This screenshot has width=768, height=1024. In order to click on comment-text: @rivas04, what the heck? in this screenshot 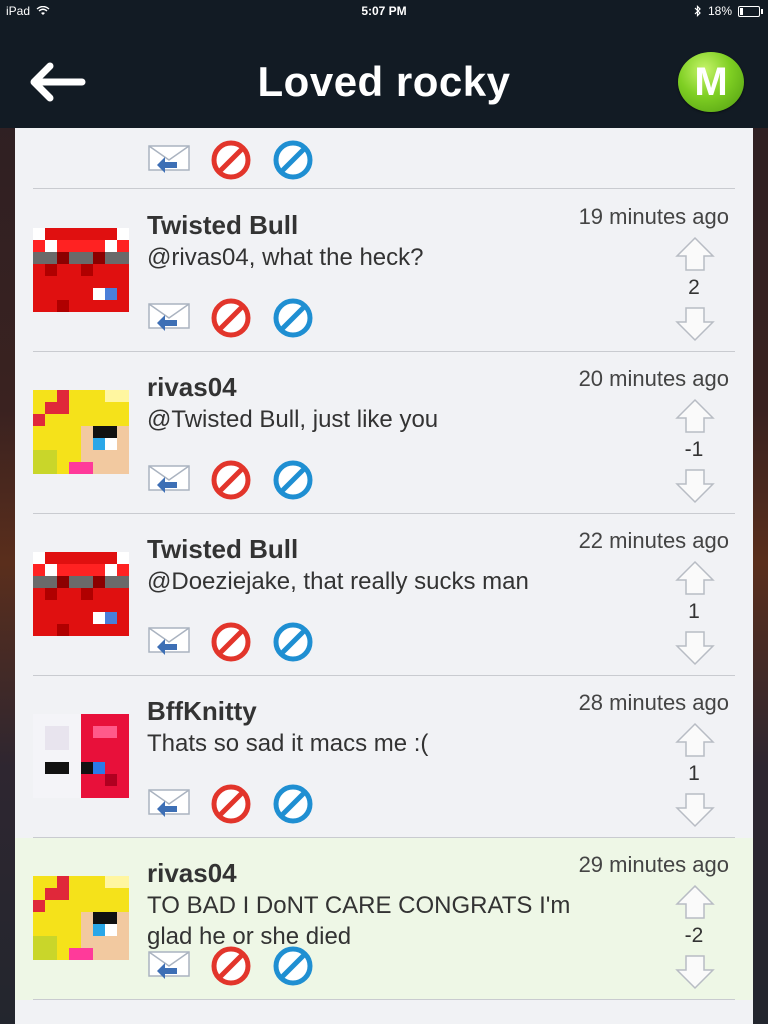, I will do `click(285, 257)`.